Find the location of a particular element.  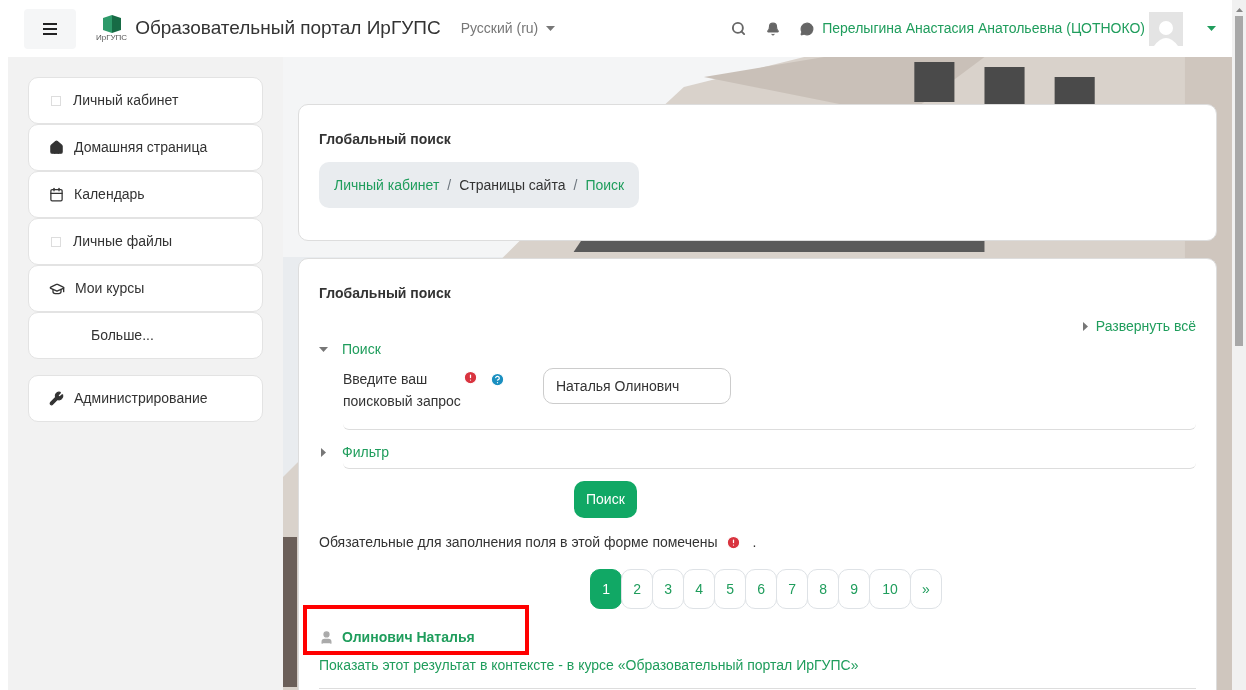

card-title: Глобальный поиск is located at coordinates (385, 293).